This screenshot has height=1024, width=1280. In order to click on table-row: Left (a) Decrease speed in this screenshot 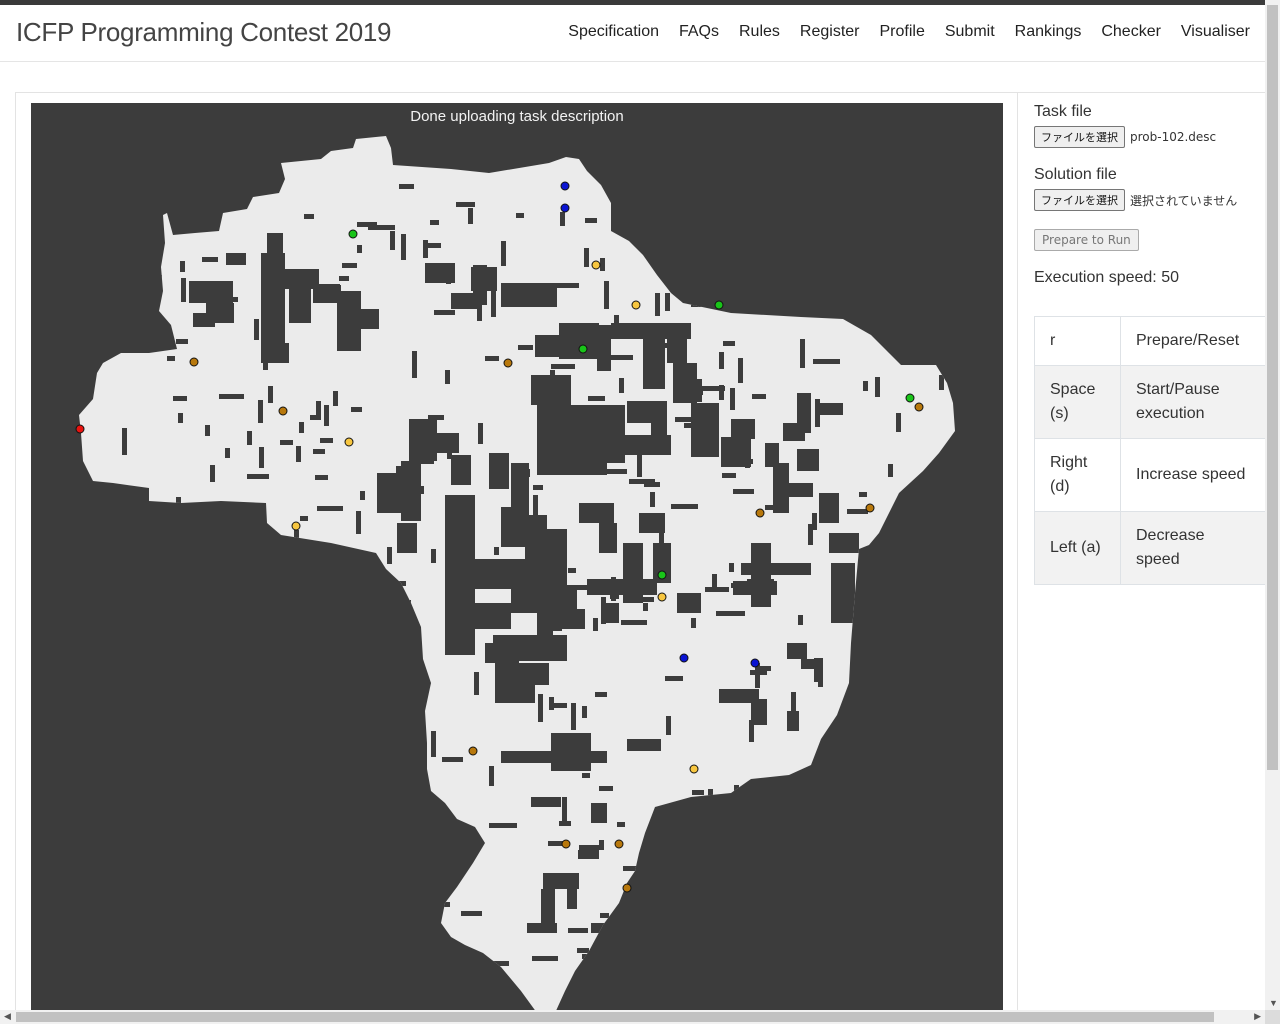, I will do `click(1150, 548)`.